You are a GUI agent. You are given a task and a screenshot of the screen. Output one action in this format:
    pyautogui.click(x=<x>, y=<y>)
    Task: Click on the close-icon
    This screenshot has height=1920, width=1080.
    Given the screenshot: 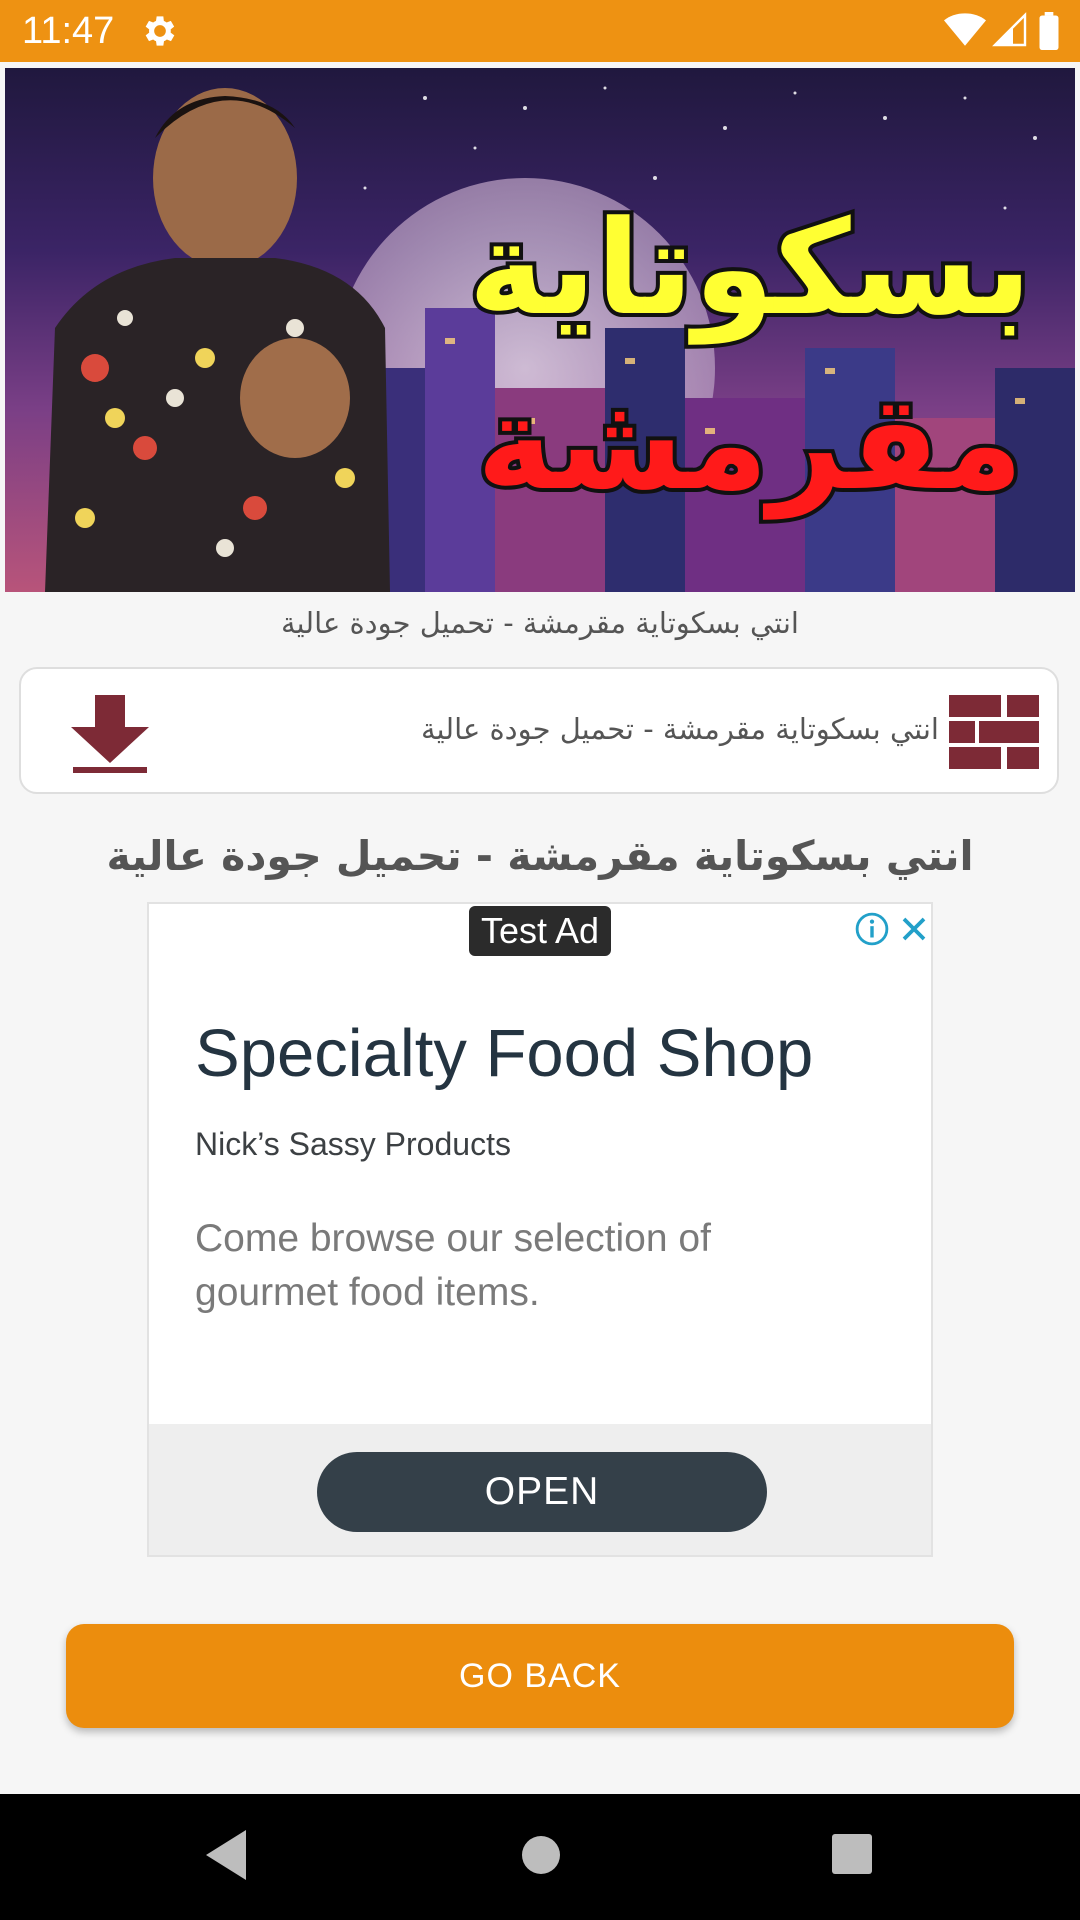 What is the action you would take?
    pyautogui.click(x=914, y=929)
    